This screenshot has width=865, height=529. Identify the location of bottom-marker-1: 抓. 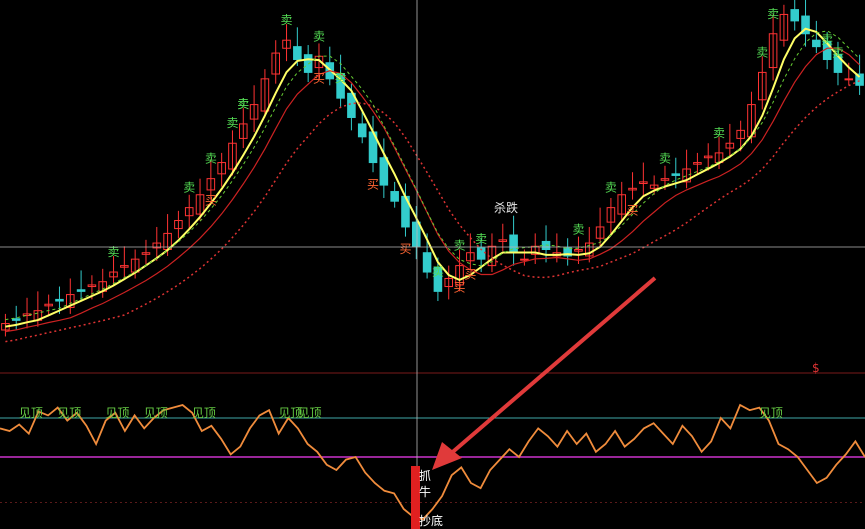
(425, 476).